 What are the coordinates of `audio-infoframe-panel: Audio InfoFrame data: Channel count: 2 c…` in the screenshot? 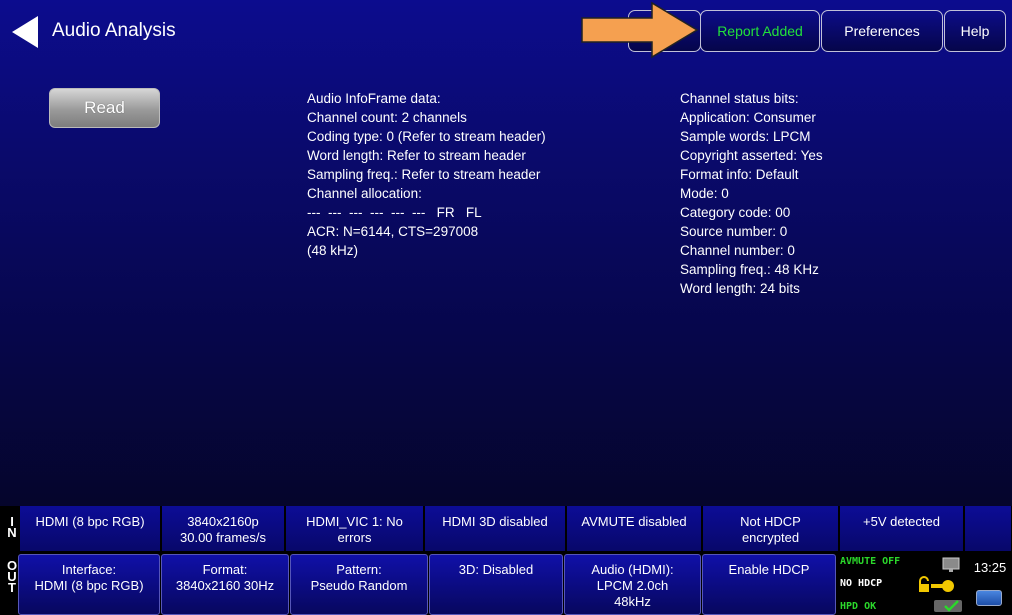 It's located at (426, 174).